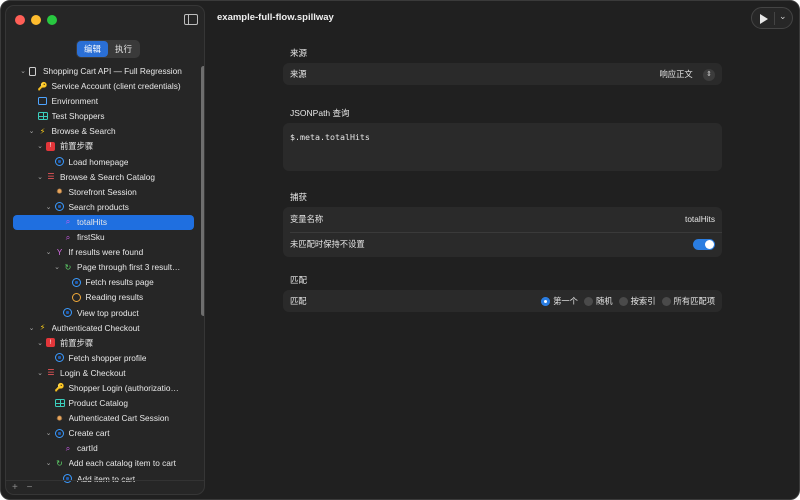  I want to click on tree-item: Reading results, so click(102, 297).